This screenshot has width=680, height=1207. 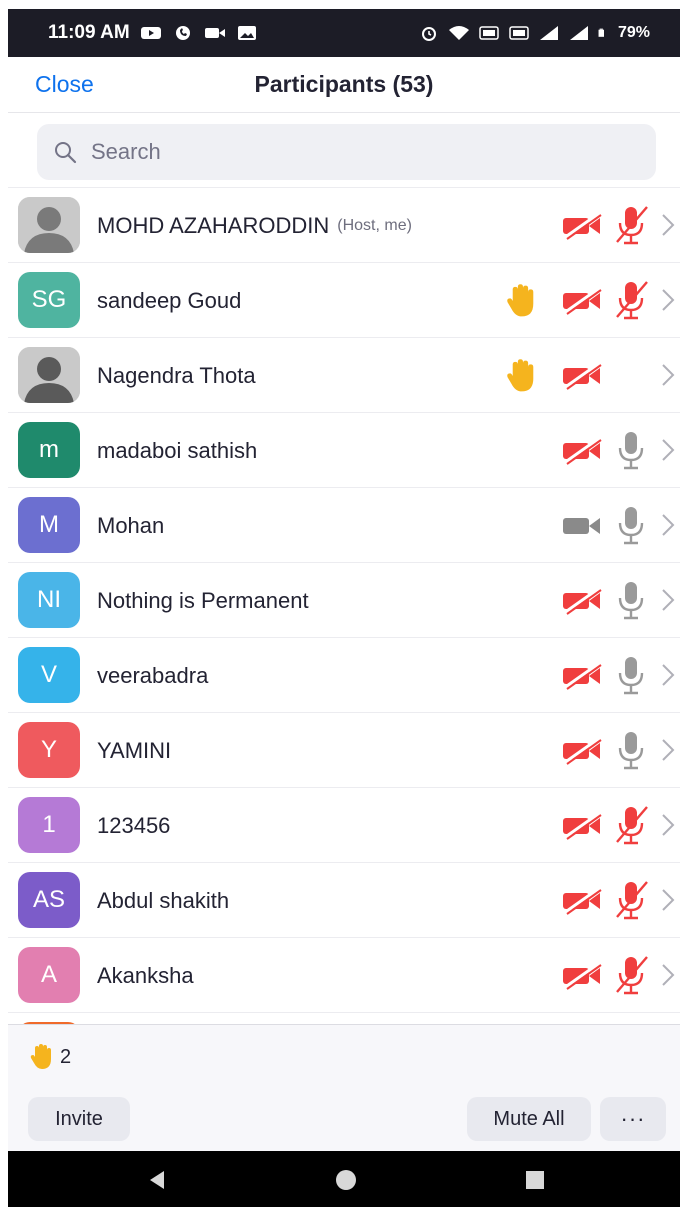 I want to click on participant-name: 123456, so click(x=134, y=825).